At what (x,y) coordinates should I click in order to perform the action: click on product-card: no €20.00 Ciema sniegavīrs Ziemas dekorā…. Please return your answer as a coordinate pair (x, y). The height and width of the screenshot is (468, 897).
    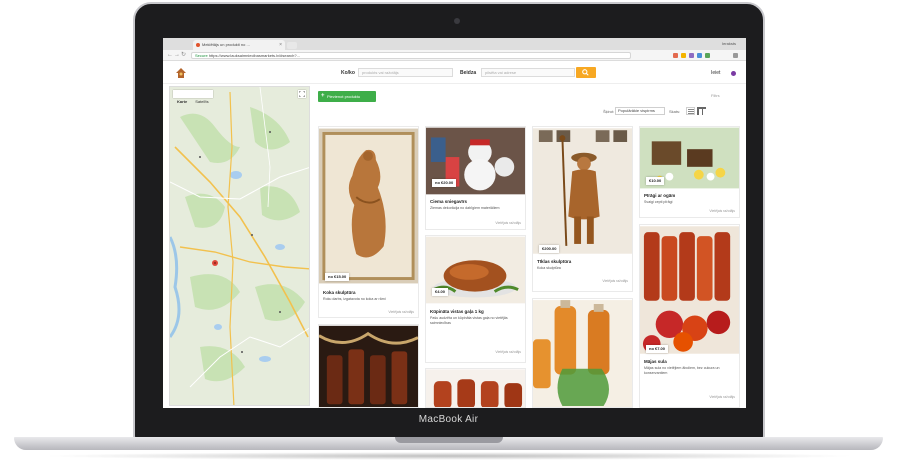
    Looking at the image, I should click on (475, 178).